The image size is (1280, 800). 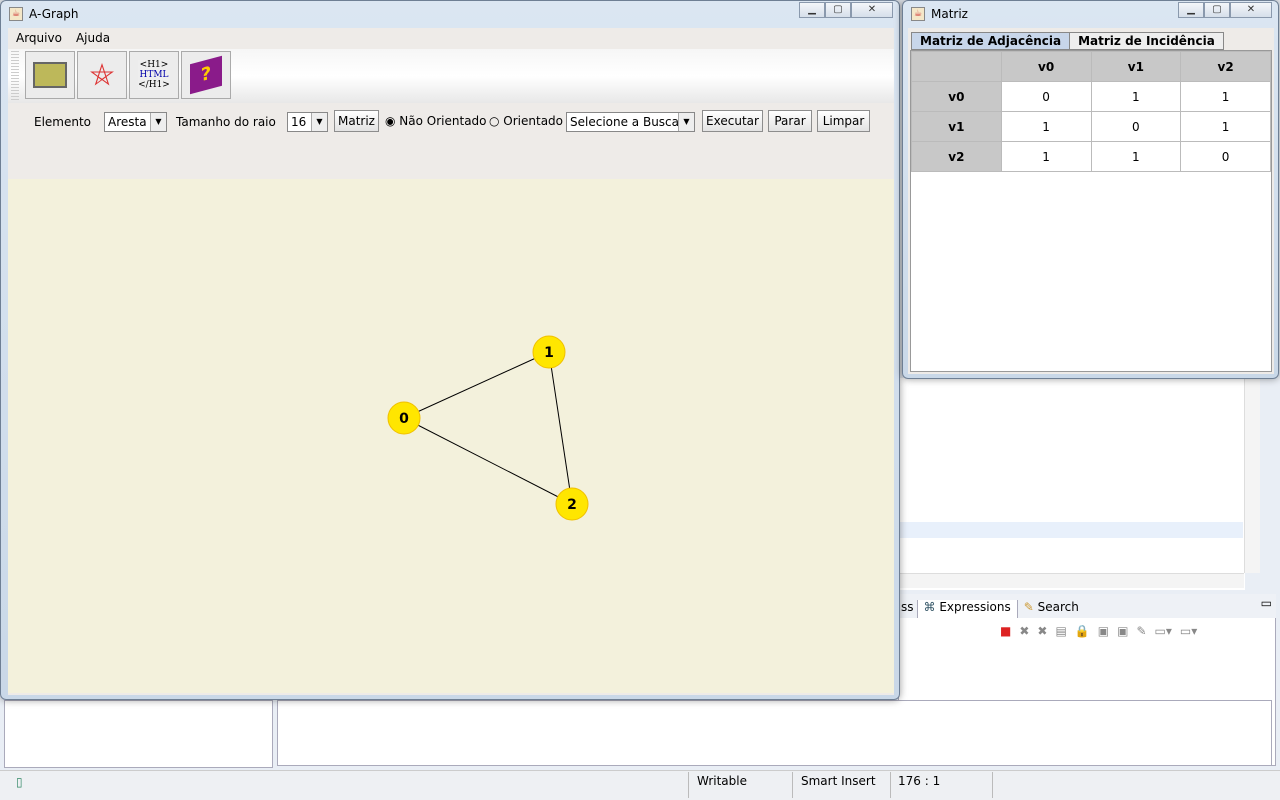 I want to click on node-label: 1, so click(x=549, y=353).